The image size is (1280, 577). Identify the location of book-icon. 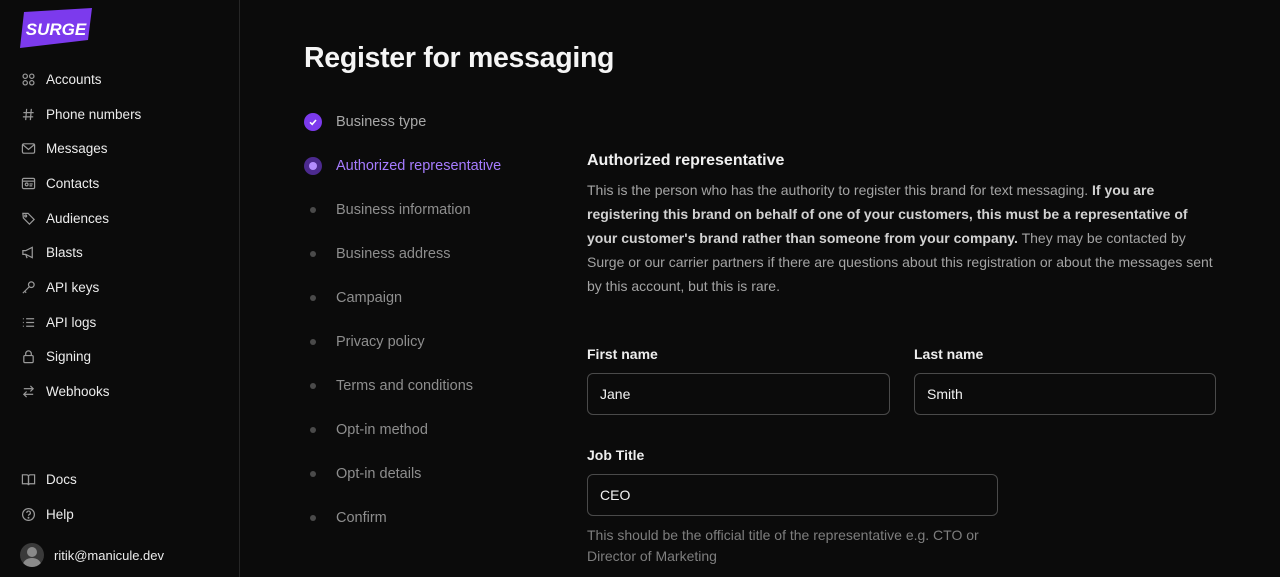
(28, 479).